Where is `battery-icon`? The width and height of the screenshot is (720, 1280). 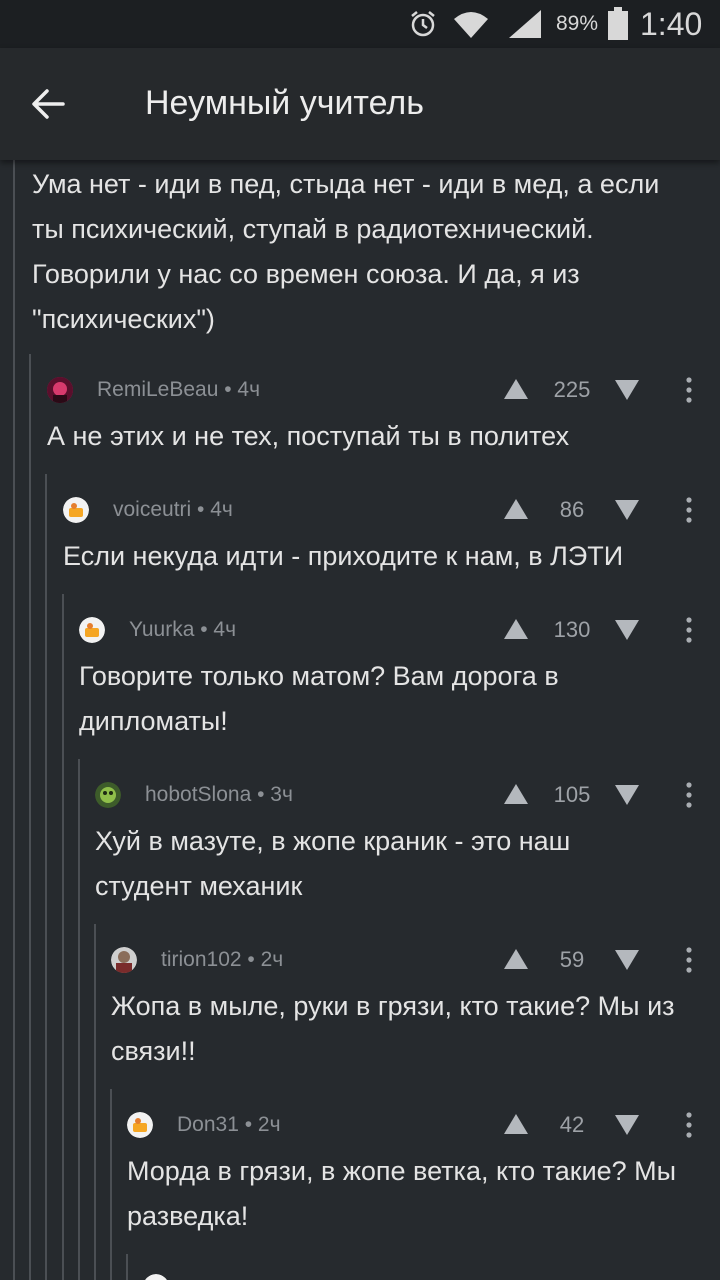 battery-icon is located at coordinates (618, 24).